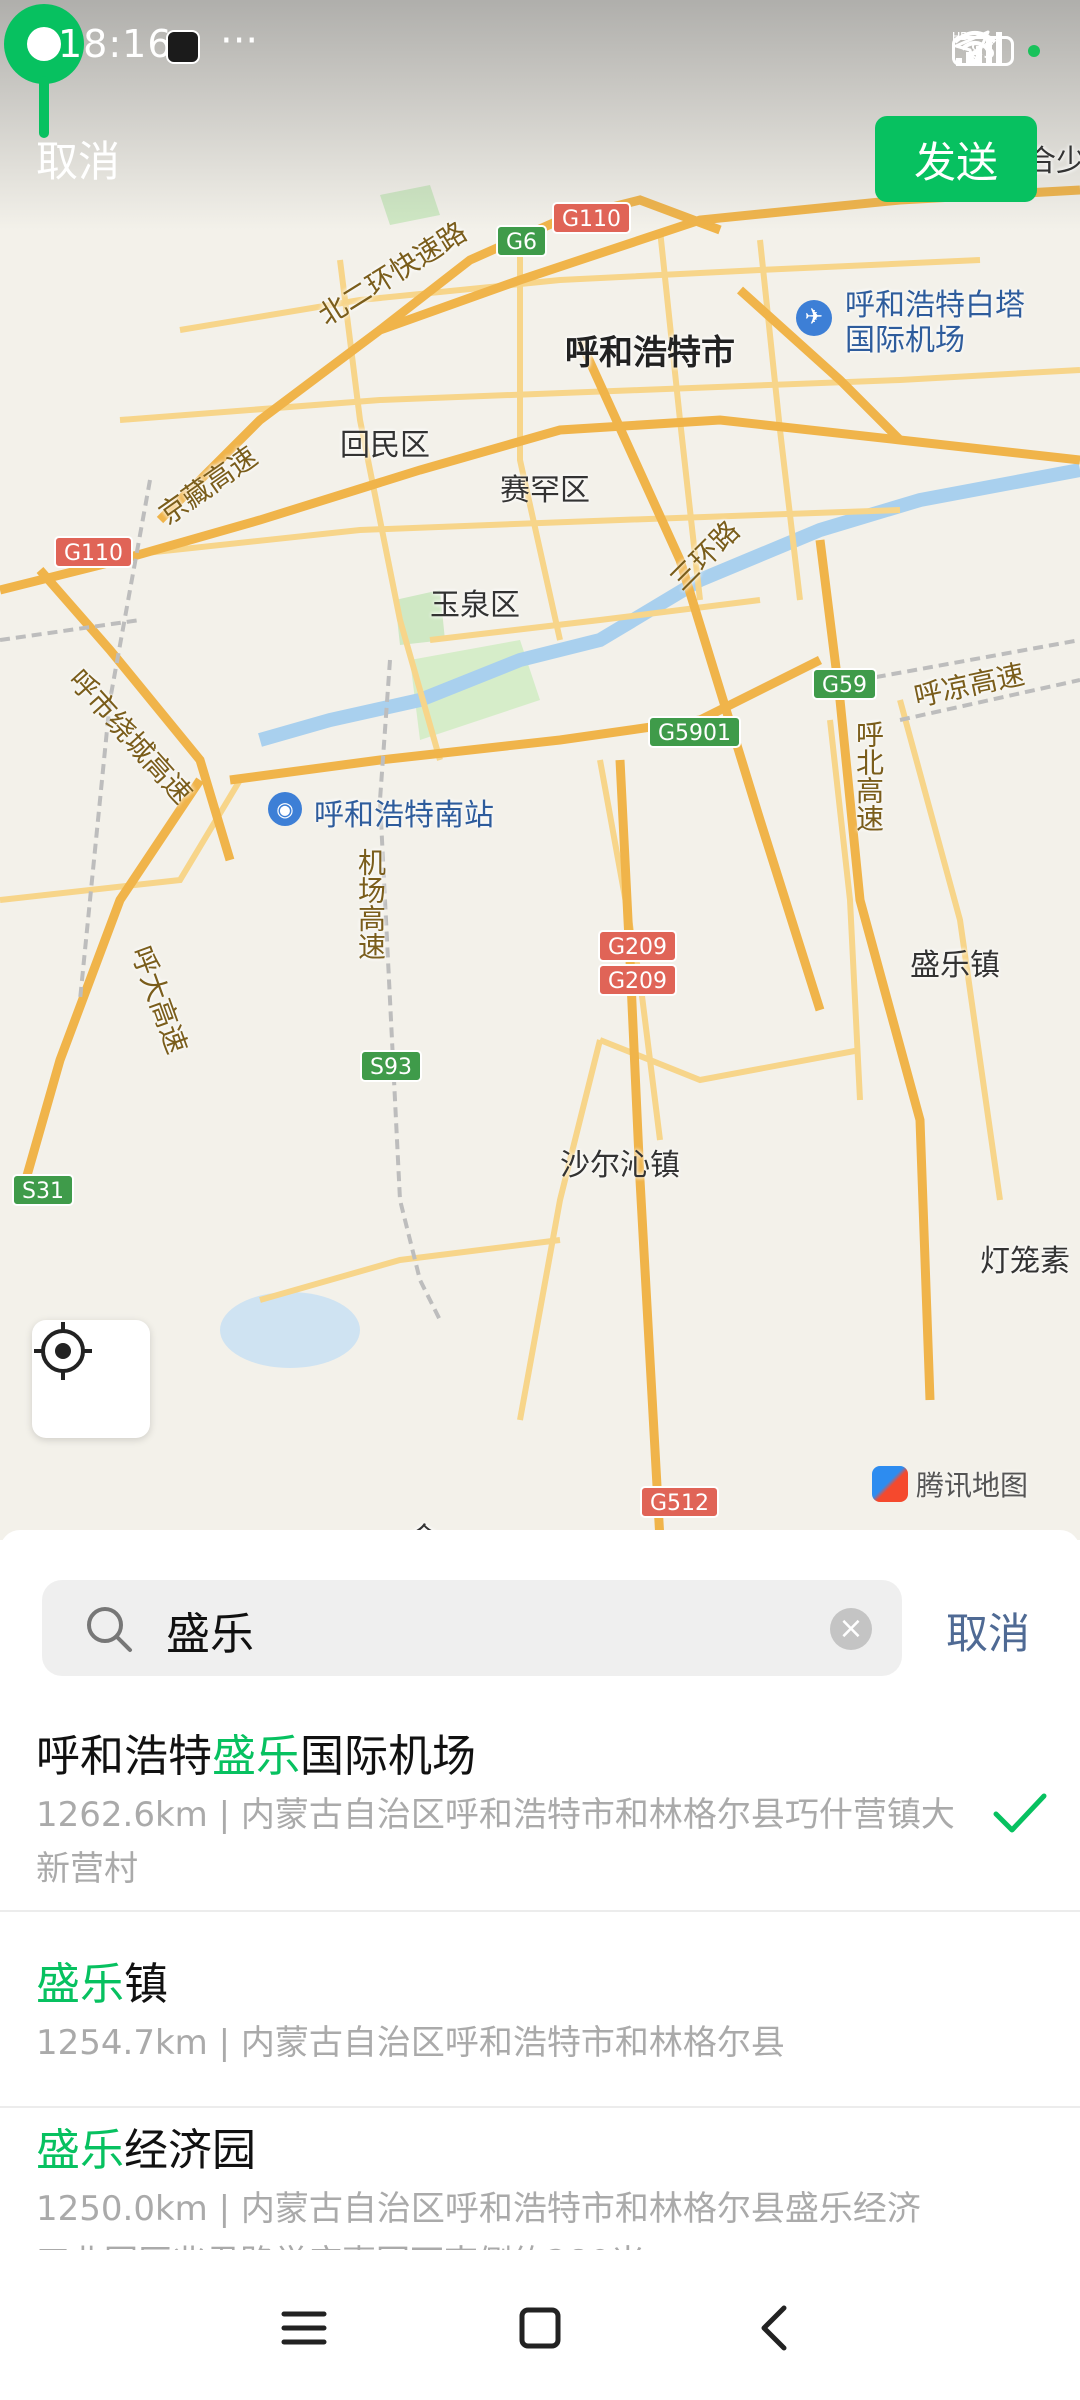 The height and width of the screenshot is (2400, 1080). I want to click on result-item: 盛乐镇 1254.7km | 内蒙古自治区呼和浩特市和林格尔县, so click(540, 2020).